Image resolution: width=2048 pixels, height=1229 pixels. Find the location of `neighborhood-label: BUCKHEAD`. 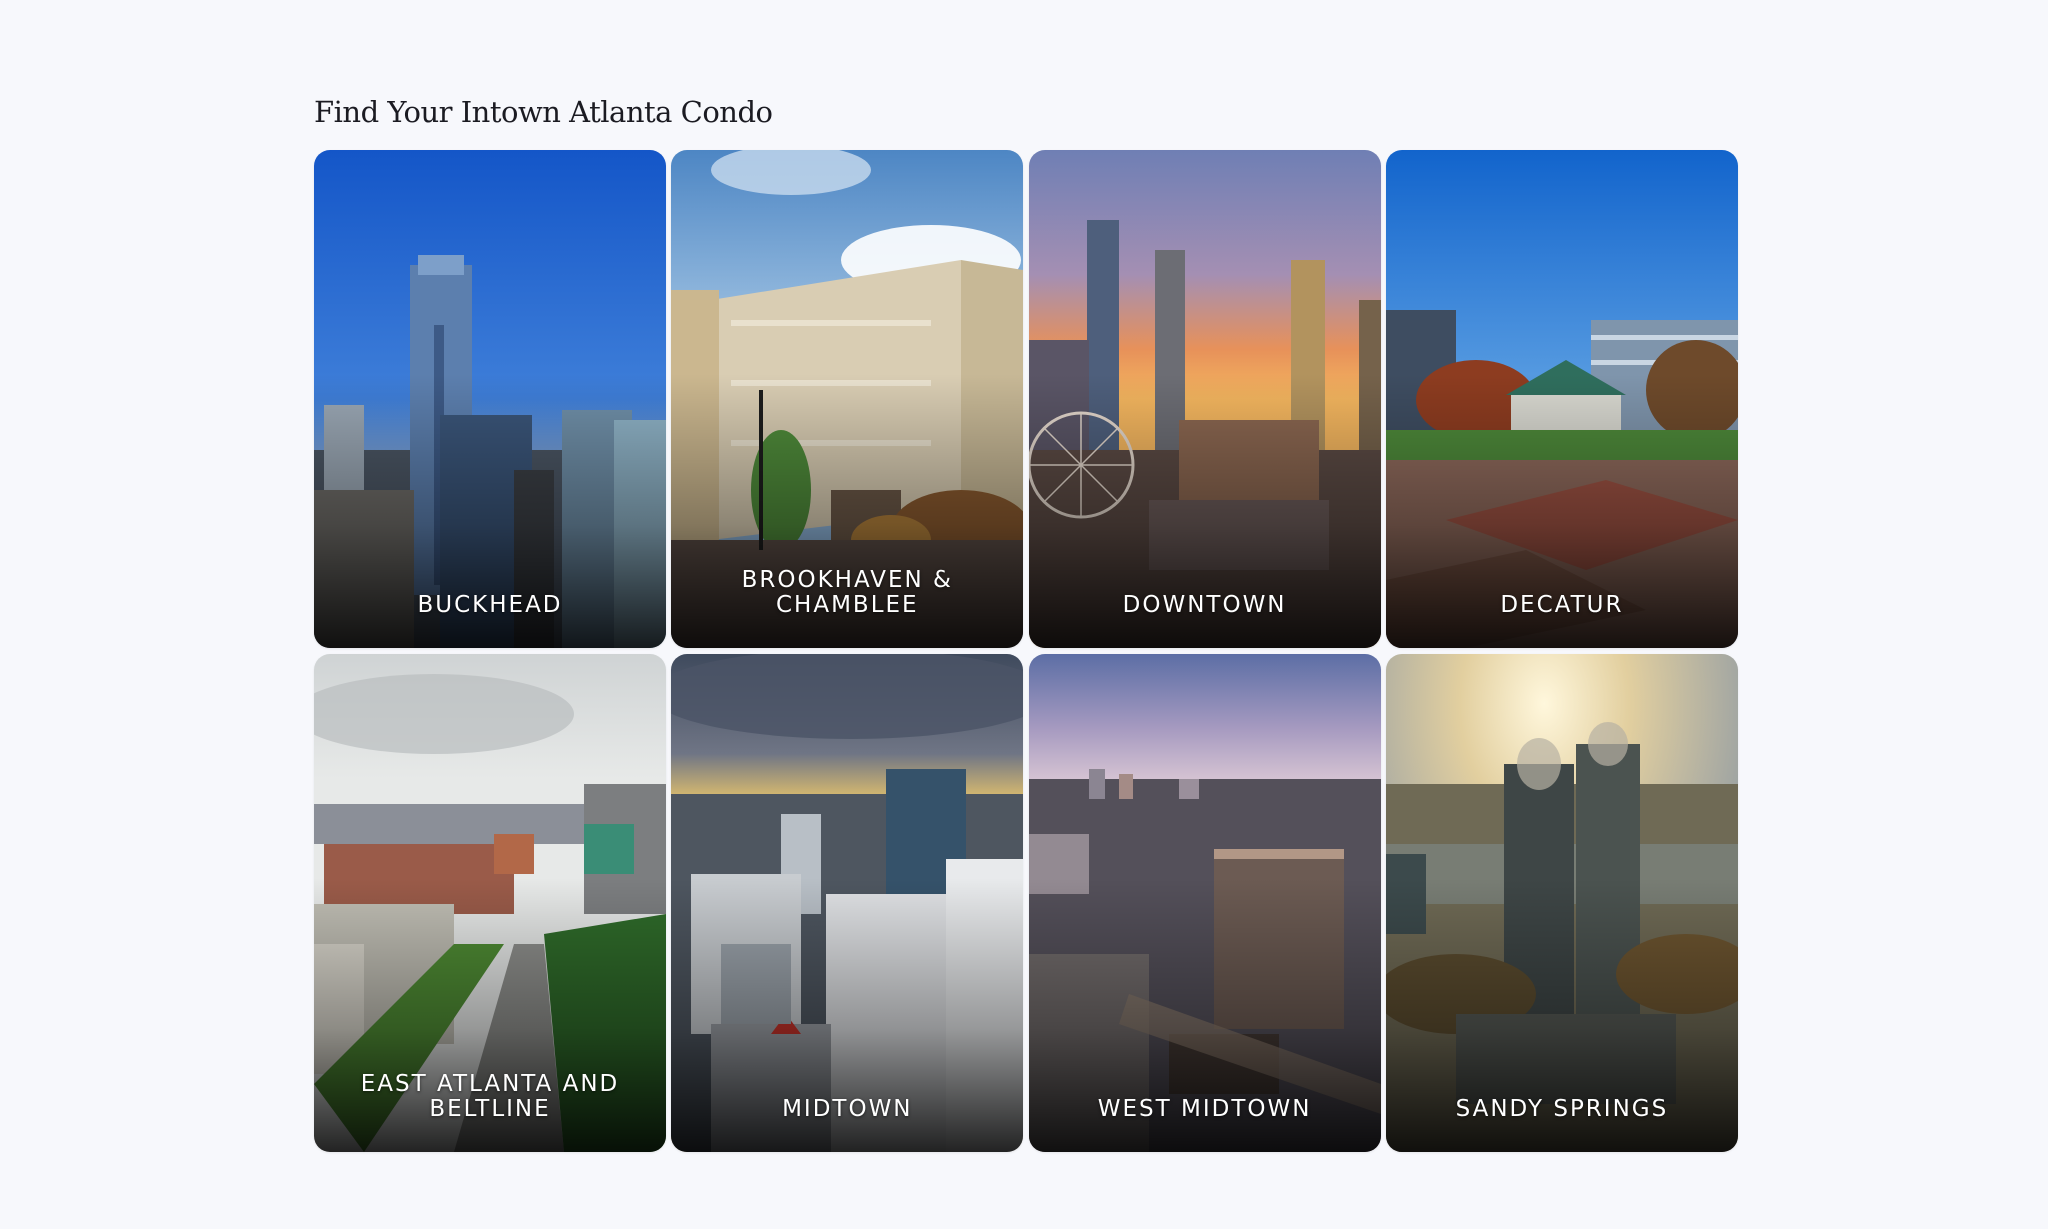

neighborhood-label: BUCKHEAD is located at coordinates (490, 605).